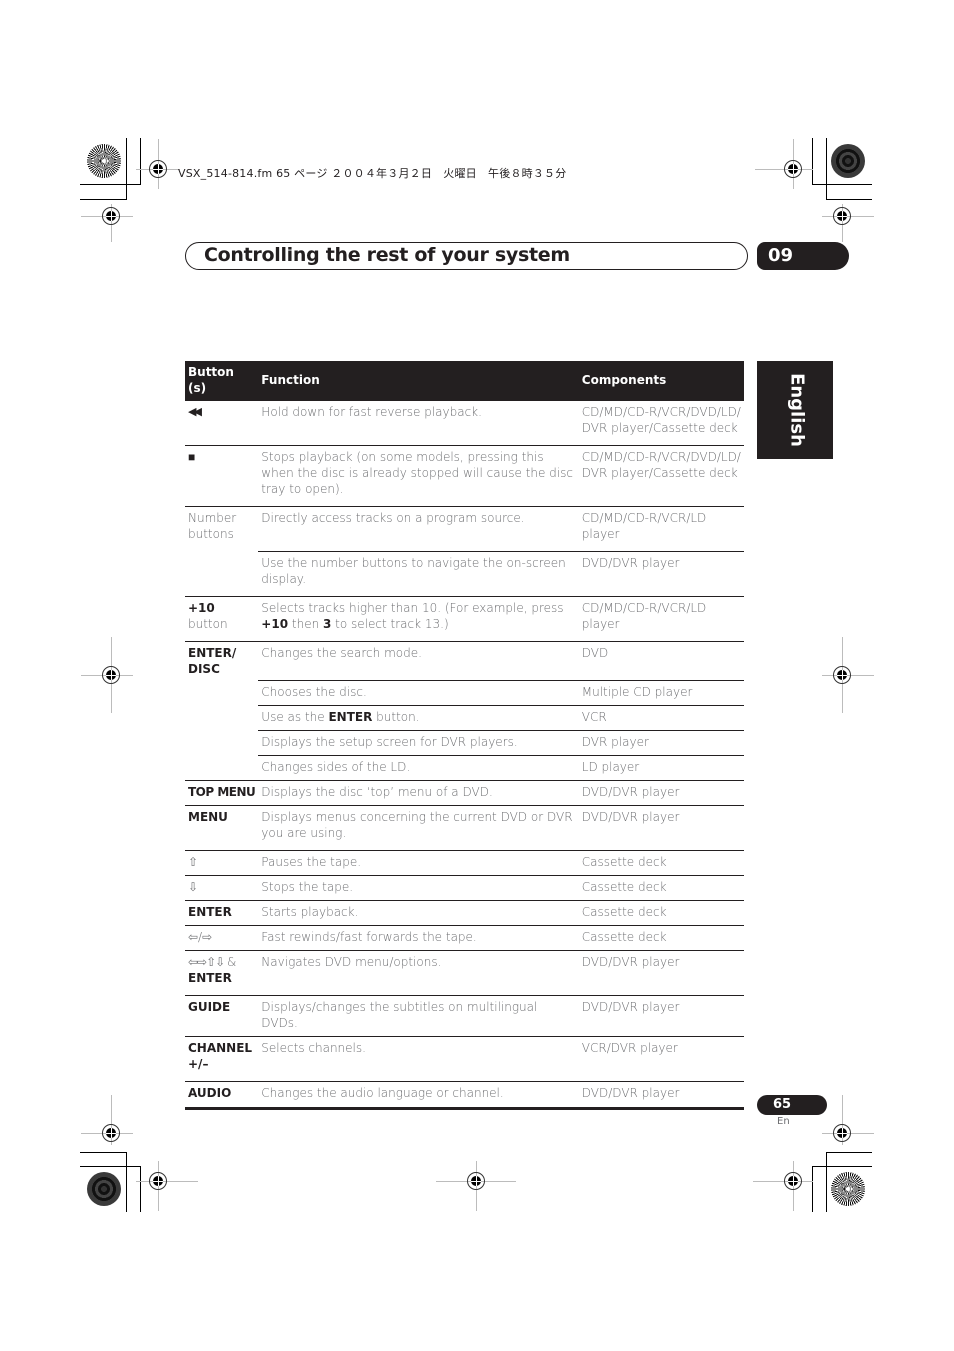 The height and width of the screenshot is (1351, 954). Describe the element at coordinates (418, 768) in the screenshot. I see `function-cell: Changes sides of the LD.` at that location.